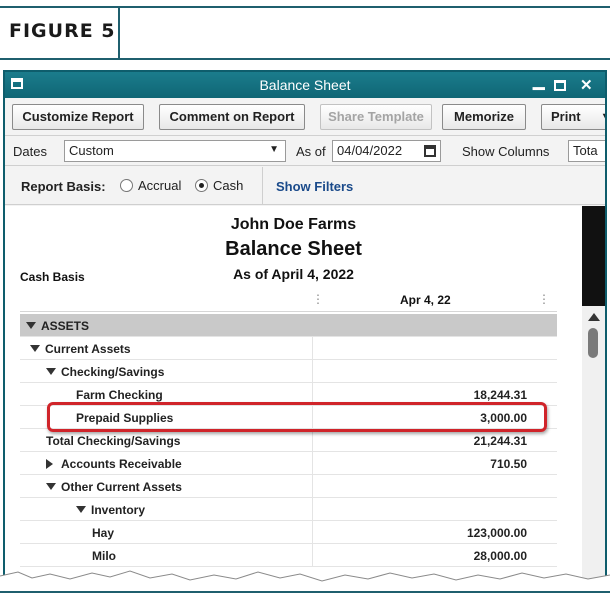 This screenshot has width=610, height=598. I want to click on row-label: ASSETS, so click(57, 326).